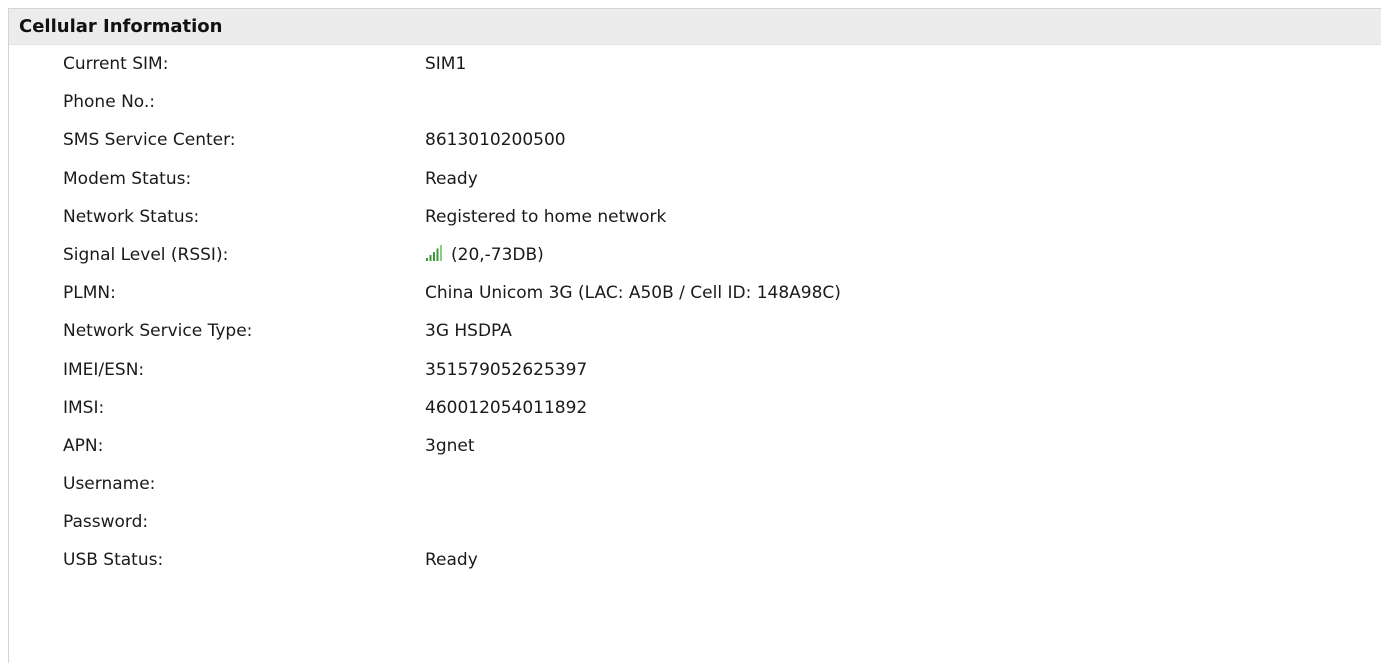  Describe the element at coordinates (109, 484) in the screenshot. I see `username-label: Username:` at that location.